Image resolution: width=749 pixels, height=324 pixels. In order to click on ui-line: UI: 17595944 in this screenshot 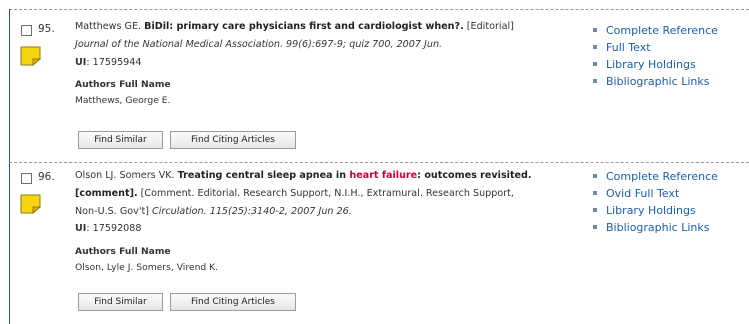, I will do `click(325, 63)`.